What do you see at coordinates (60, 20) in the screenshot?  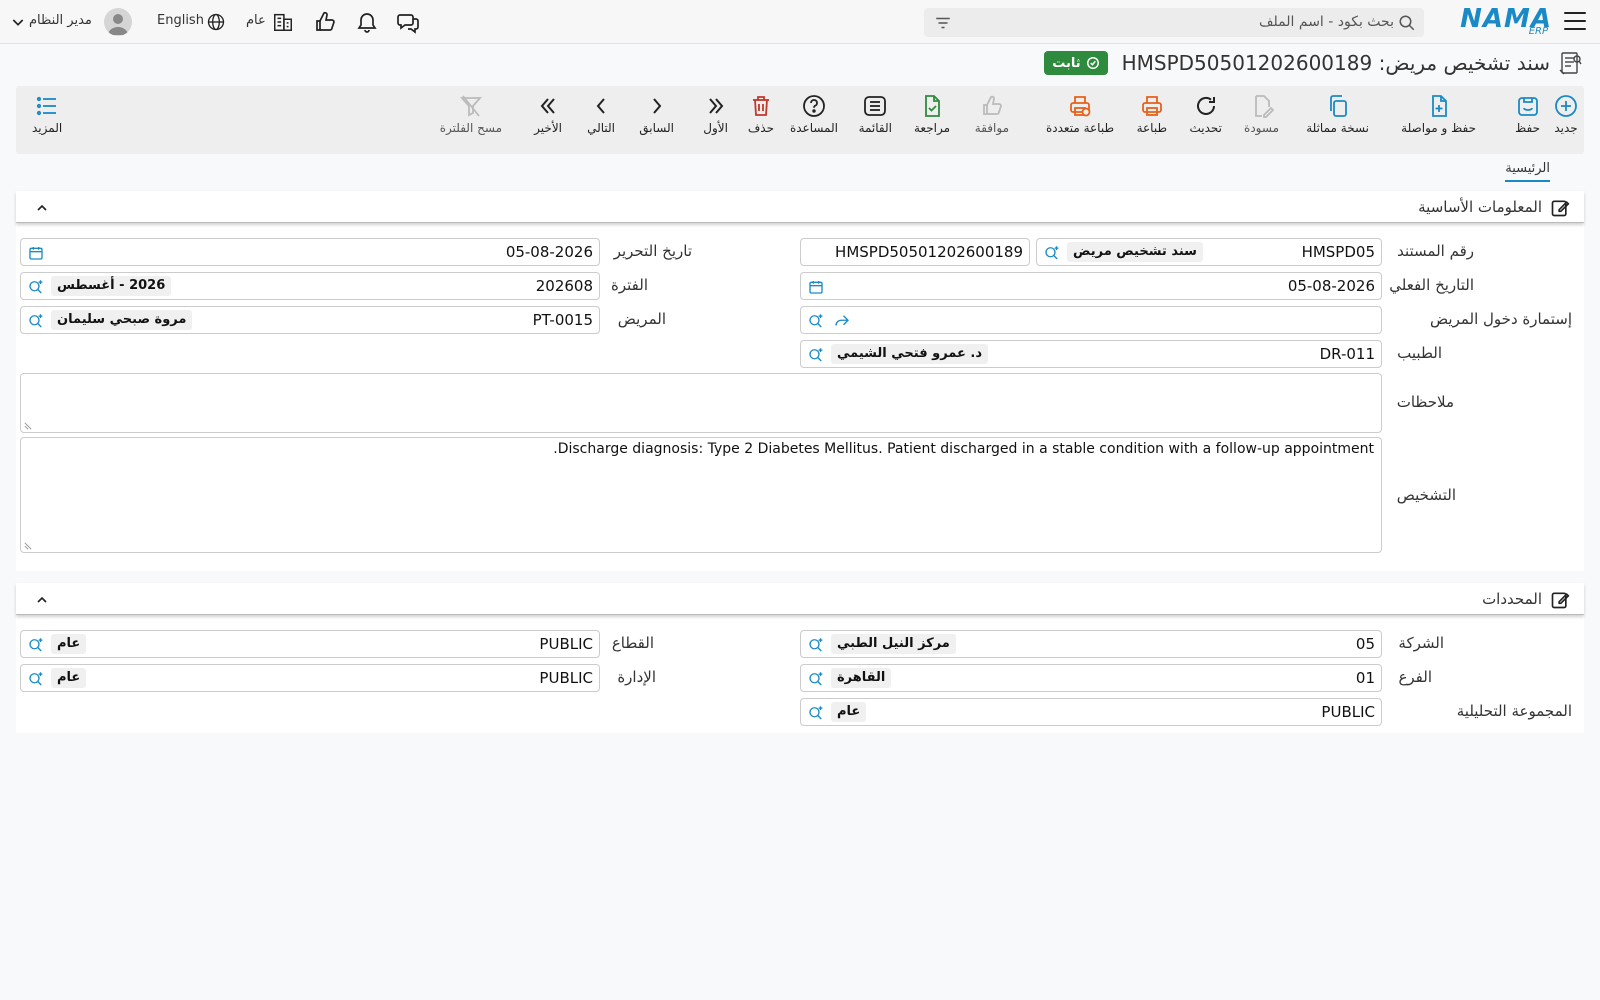 I see `user-name: مدير النظام` at bounding box center [60, 20].